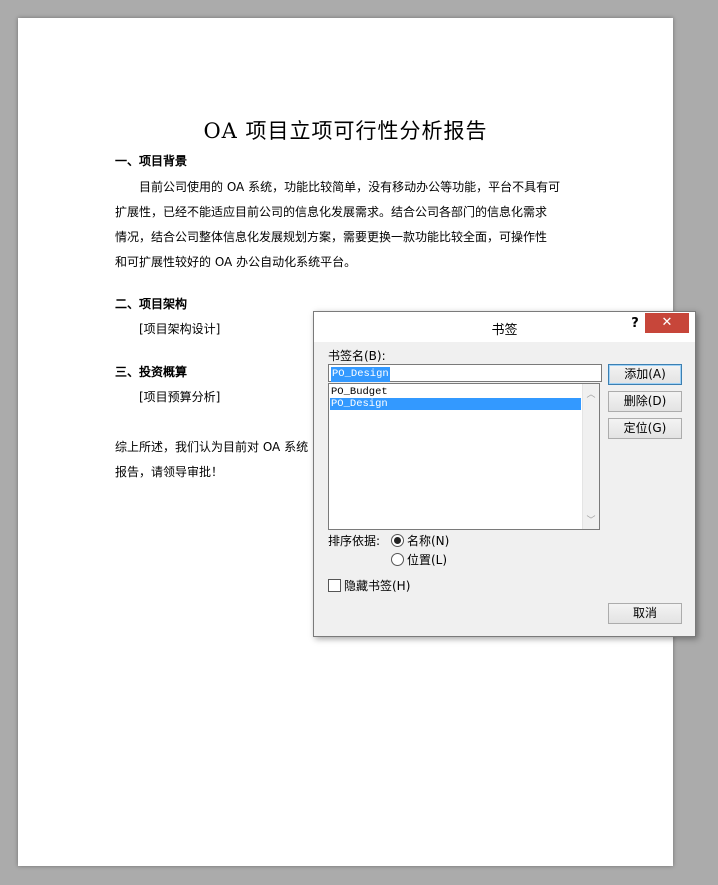 The image size is (718, 885). What do you see at coordinates (212, 447) in the screenshot?
I see `conclusion-line: 综上所述，我们认为目前对 OA 系统` at bounding box center [212, 447].